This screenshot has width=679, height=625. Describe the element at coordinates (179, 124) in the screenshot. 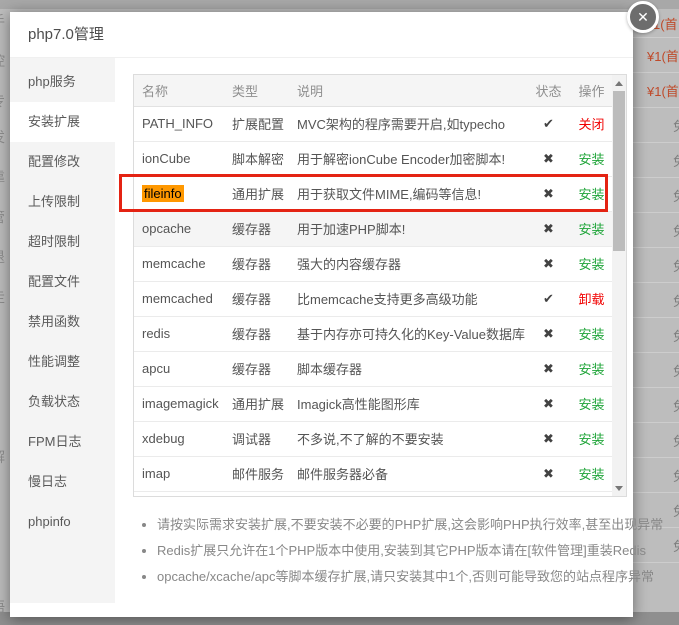

I see `name-cell: PATH_INFO` at that location.